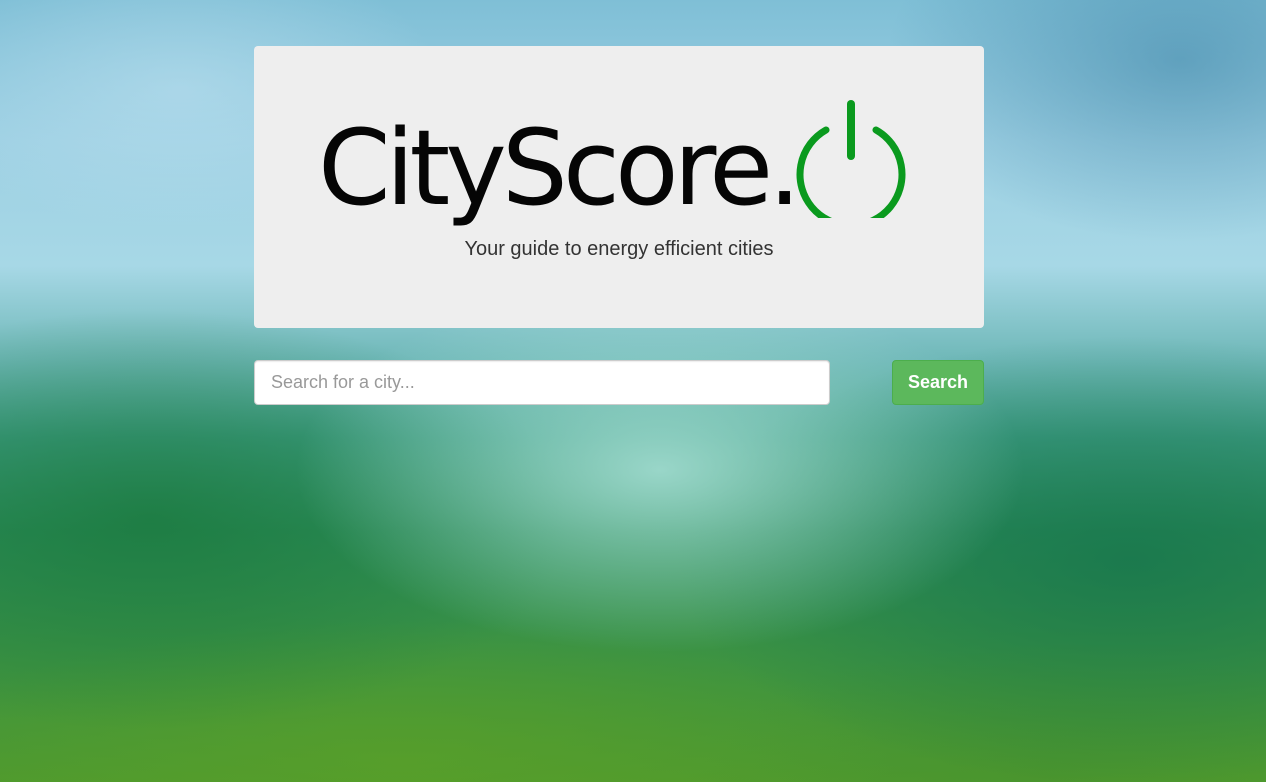  I want to click on search-input, so click(542, 382).